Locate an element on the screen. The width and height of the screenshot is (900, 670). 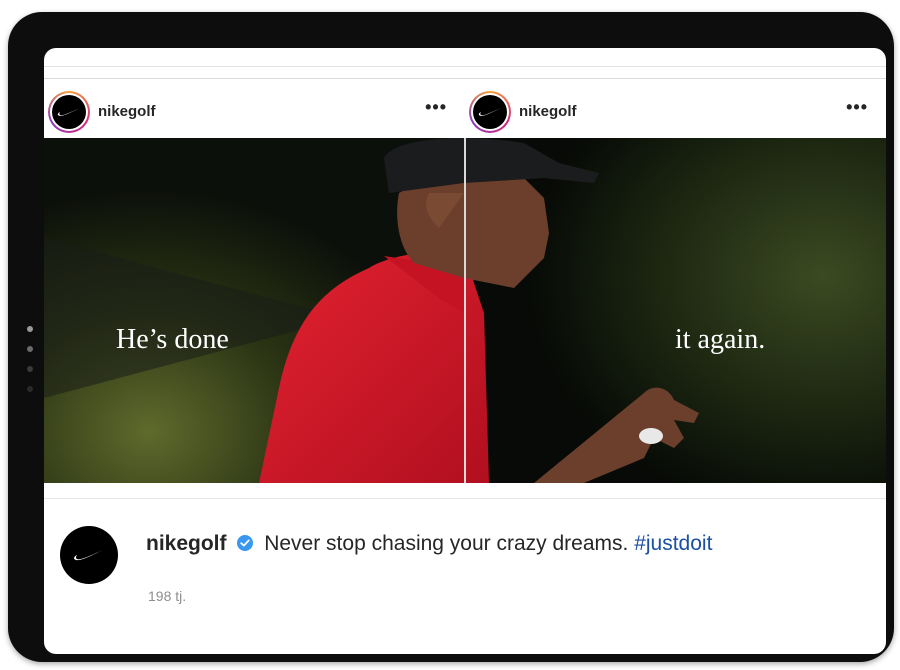
post-timestamp: 198 tj. is located at coordinates (167, 596).